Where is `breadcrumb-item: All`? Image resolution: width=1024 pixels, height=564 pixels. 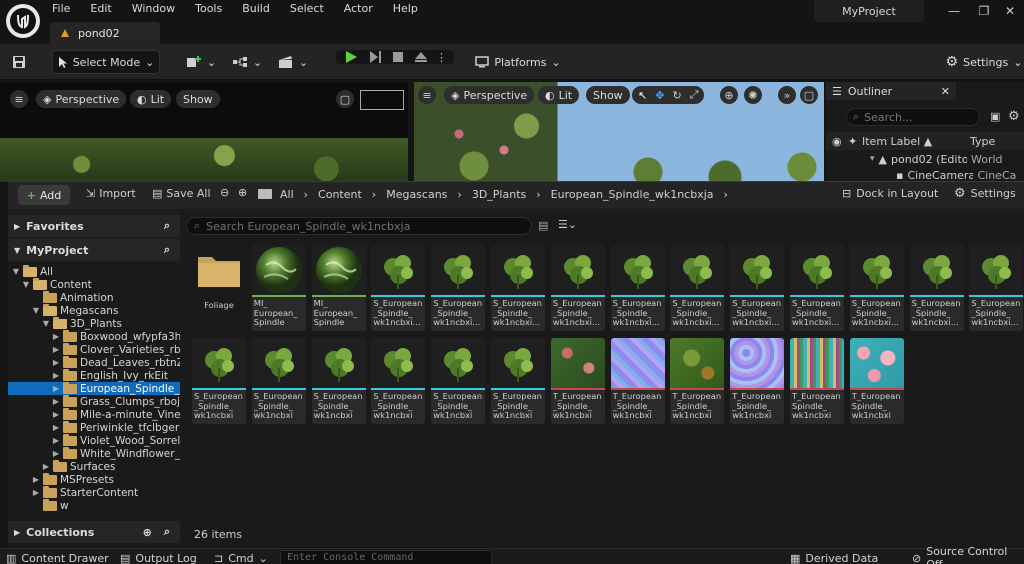
breadcrumb-item: All is located at coordinates (287, 194).